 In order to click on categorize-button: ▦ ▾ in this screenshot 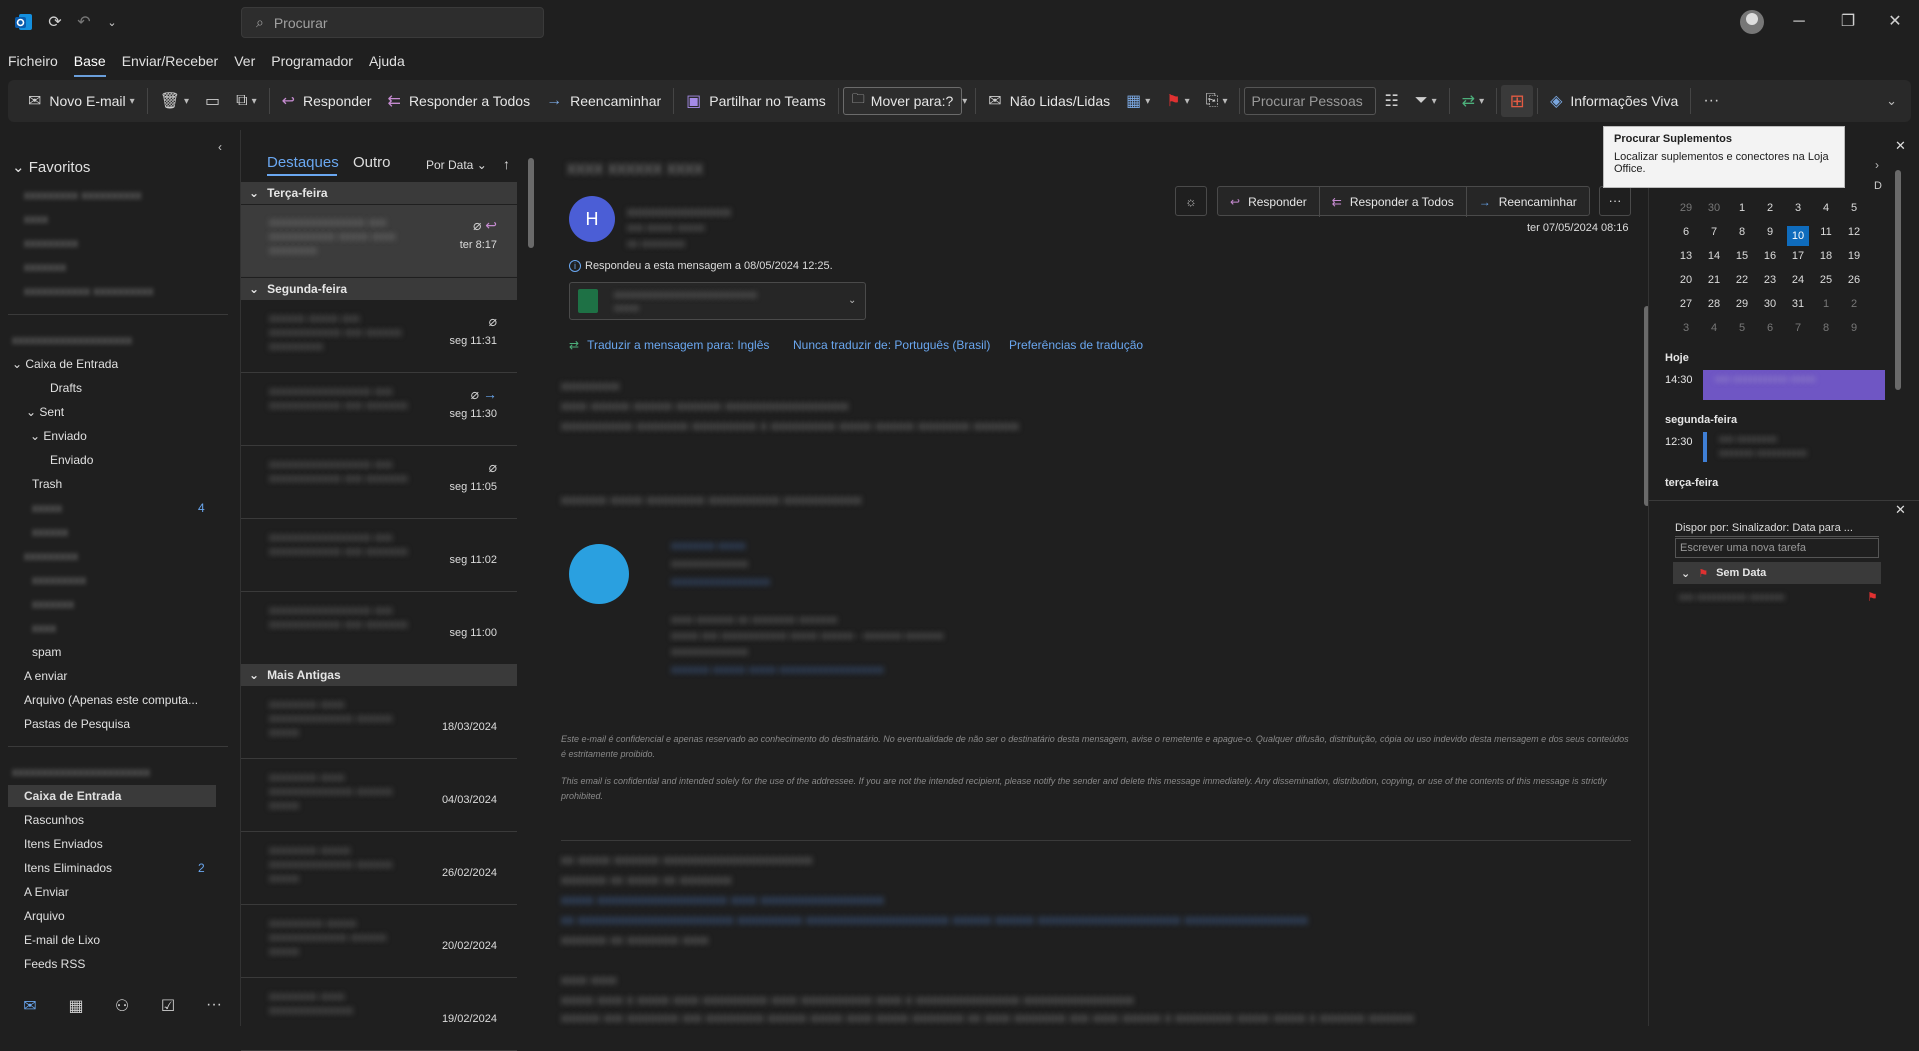, I will do `click(1138, 101)`.